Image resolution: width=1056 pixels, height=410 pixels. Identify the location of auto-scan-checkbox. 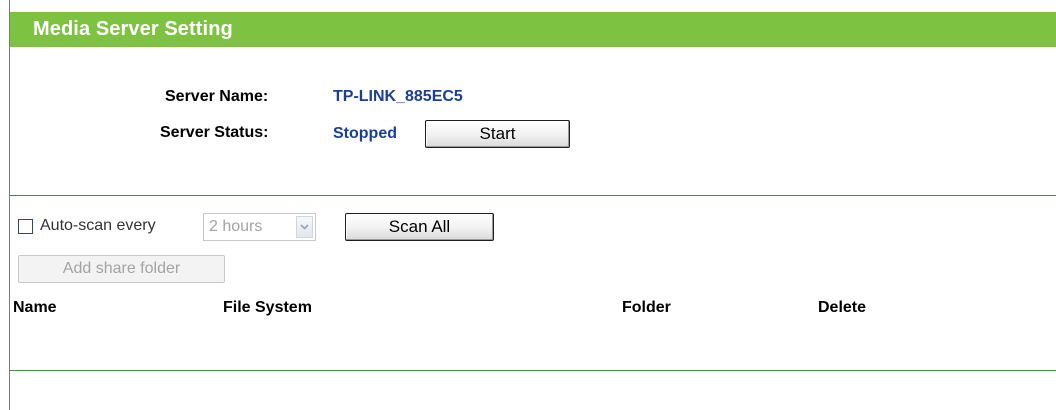
(25, 226).